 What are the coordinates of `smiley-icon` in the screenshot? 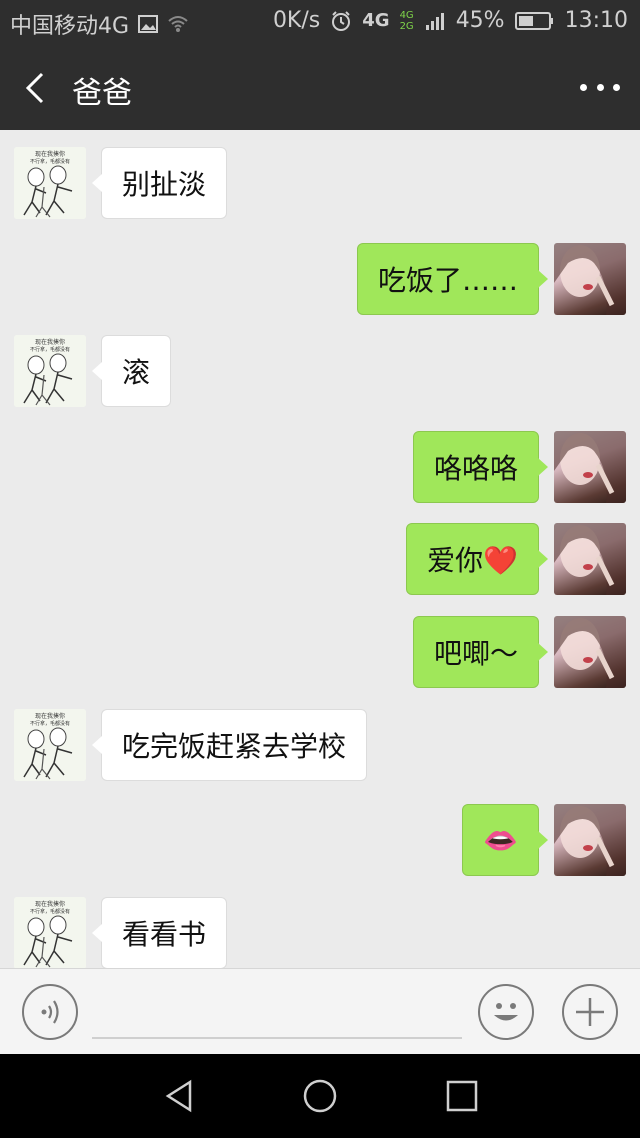 It's located at (506, 1012).